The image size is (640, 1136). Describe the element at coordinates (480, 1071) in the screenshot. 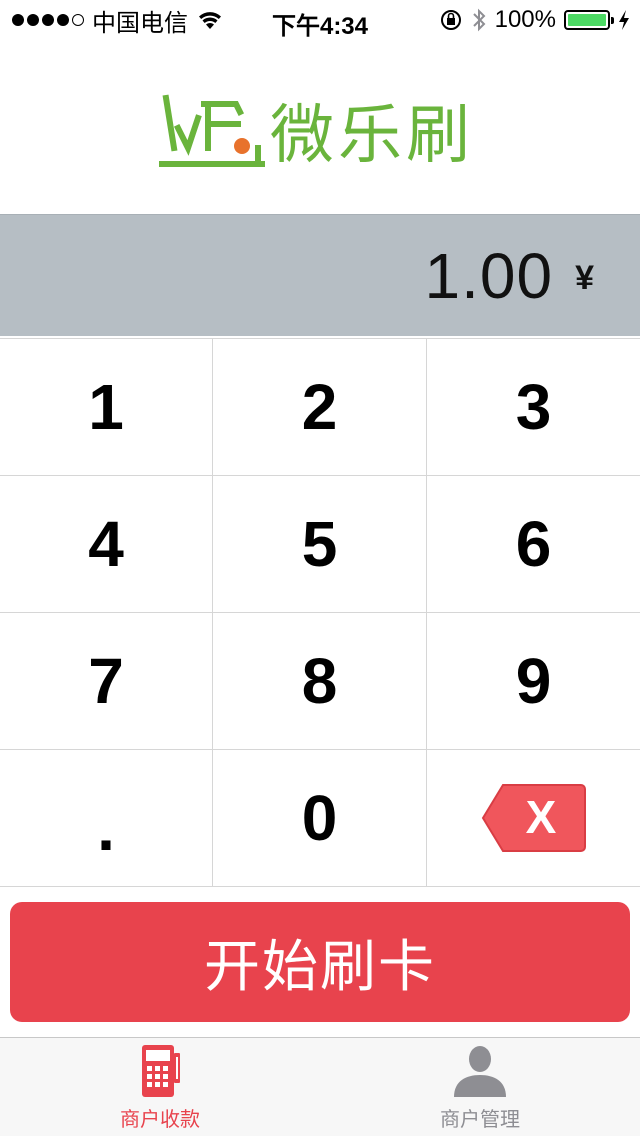

I see `user-icon` at that location.